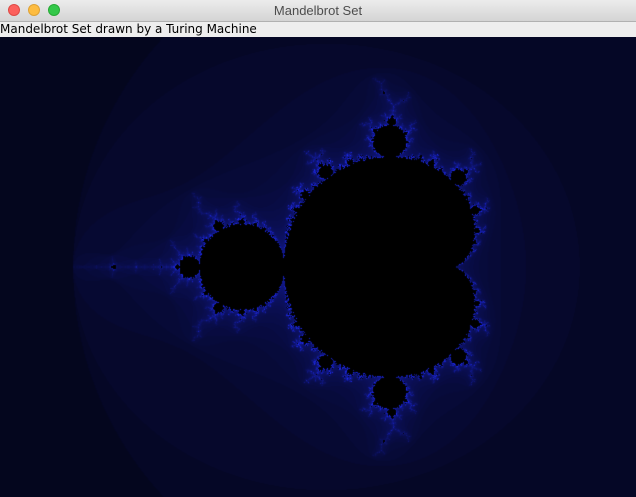  I want to click on label-bar: Mandelbrot Set drawn by a Turing Machine, so click(318, 29).